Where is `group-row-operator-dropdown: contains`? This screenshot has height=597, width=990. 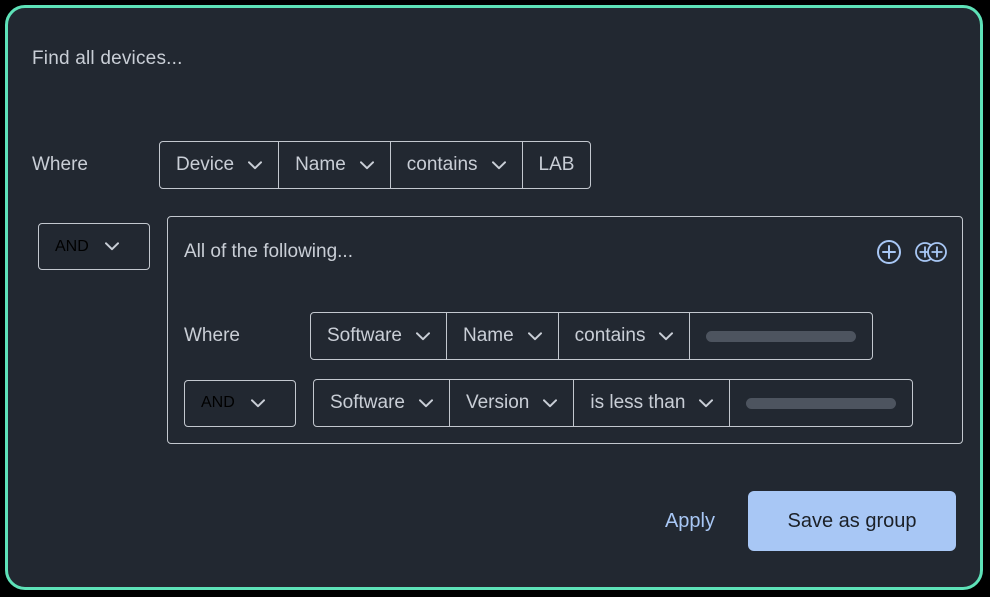 group-row-operator-dropdown: contains is located at coordinates (625, 336).